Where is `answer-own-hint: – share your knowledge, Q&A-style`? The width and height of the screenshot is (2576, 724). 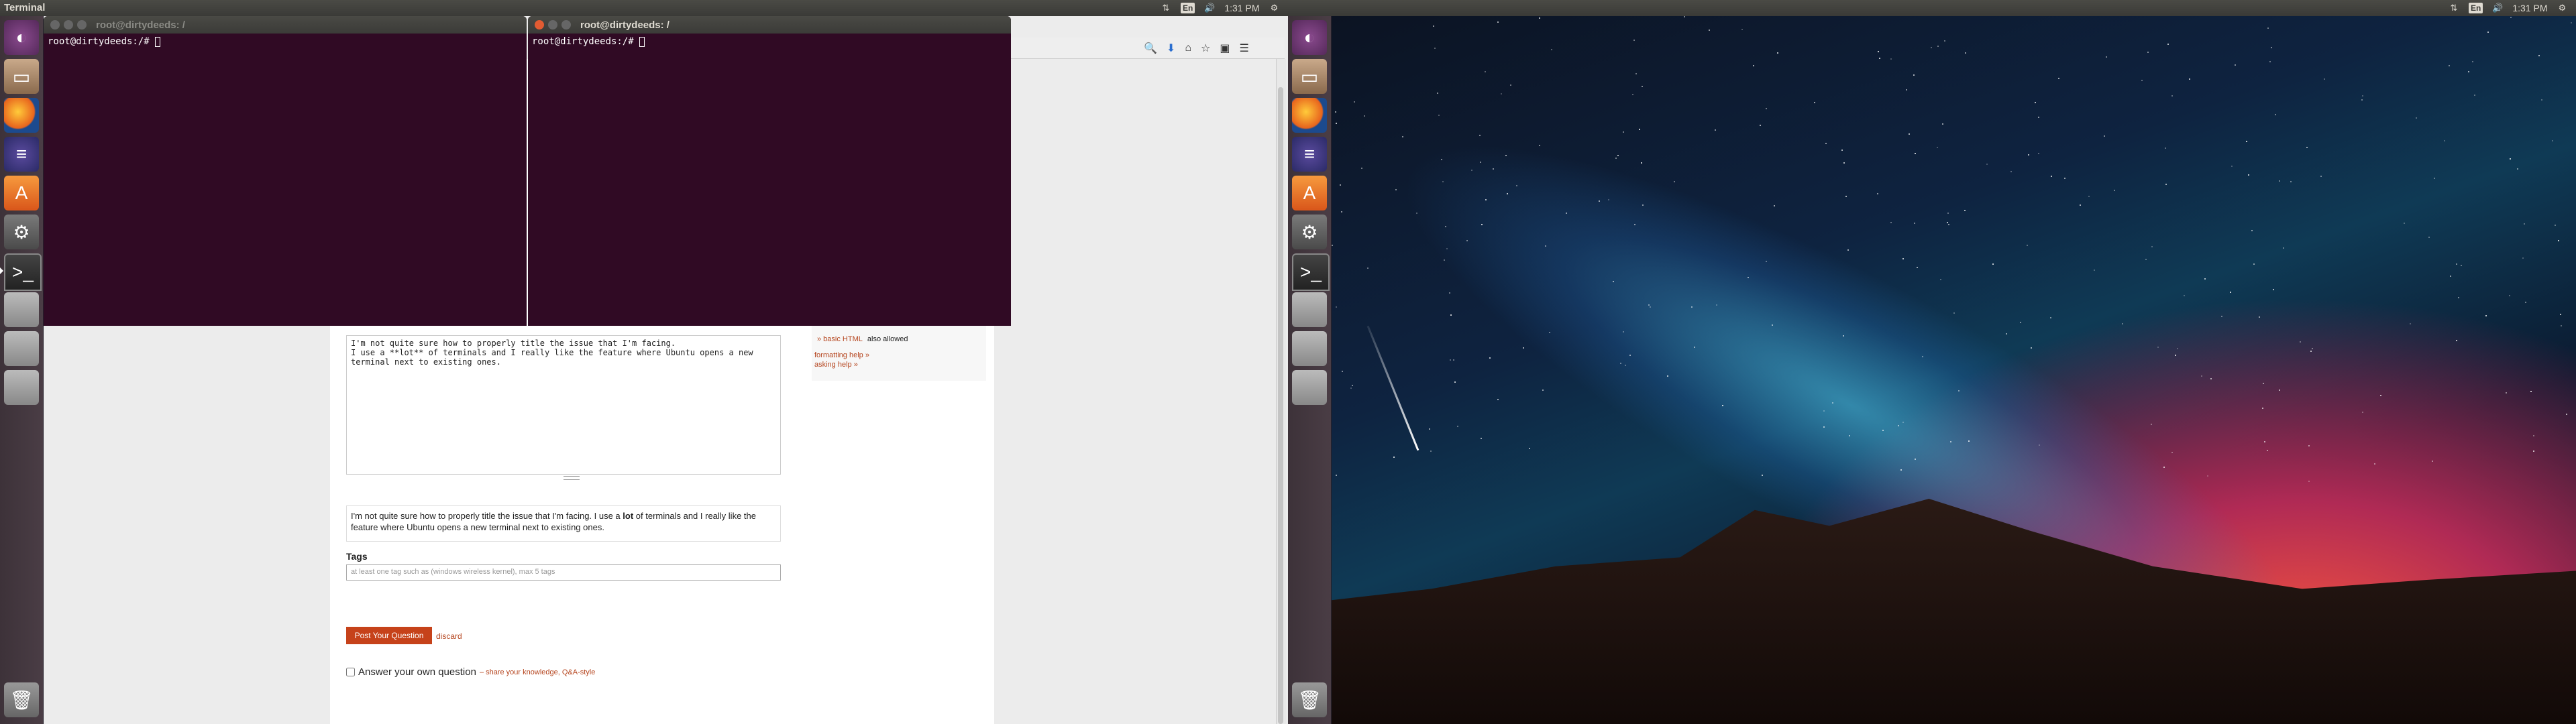
answer-own-hint: – share your knowledge, Q&A-style is located at coordinates (537, 672).